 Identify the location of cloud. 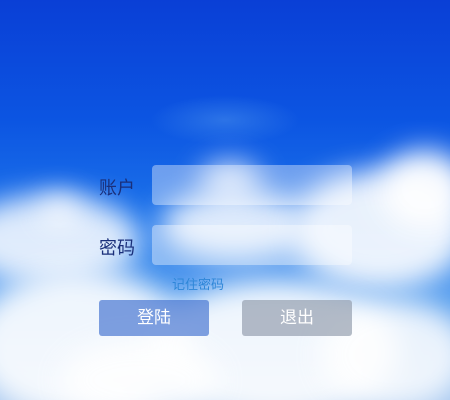
(60, 210).